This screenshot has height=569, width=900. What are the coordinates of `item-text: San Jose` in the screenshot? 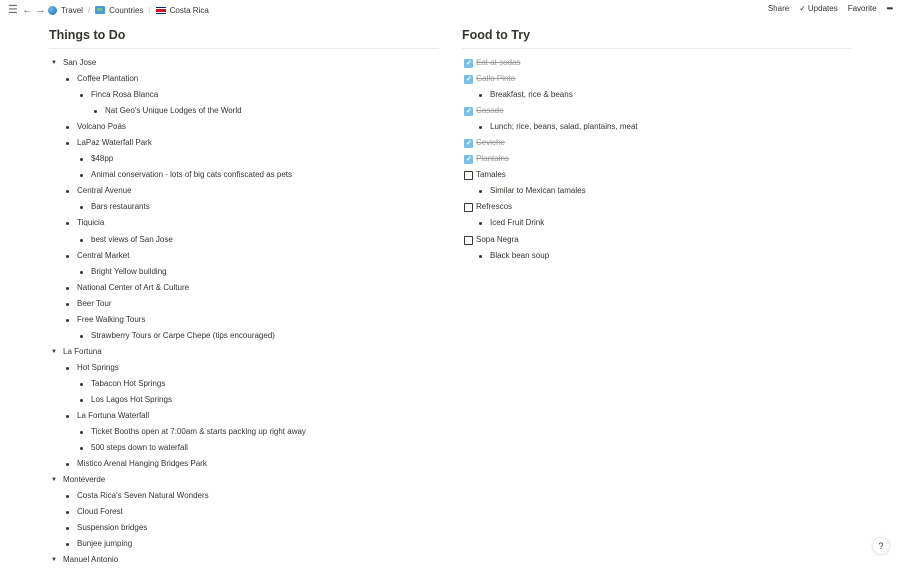 It's located at (79, 63).